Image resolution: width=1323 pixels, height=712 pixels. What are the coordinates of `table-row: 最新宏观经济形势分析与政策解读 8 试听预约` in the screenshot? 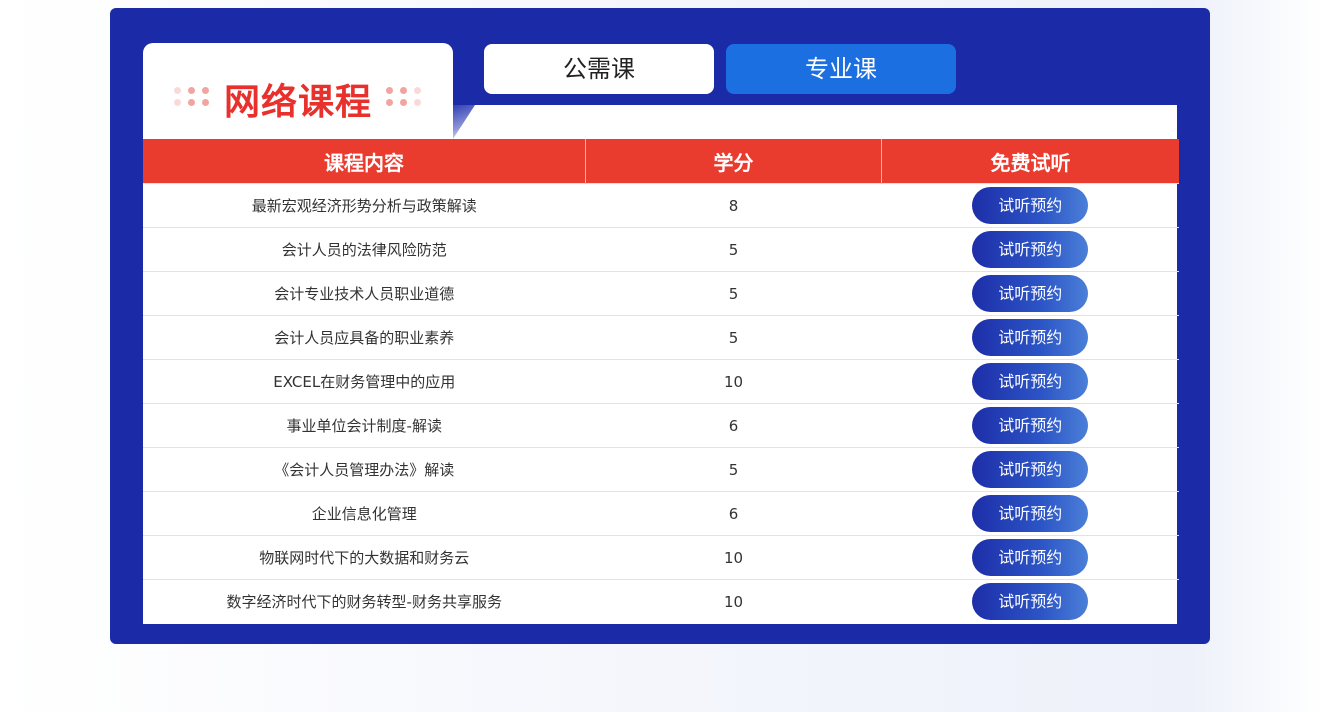 It's located at (661, 205).